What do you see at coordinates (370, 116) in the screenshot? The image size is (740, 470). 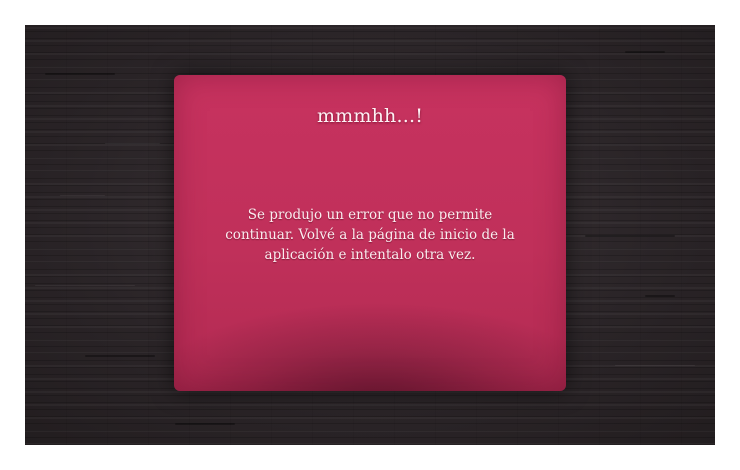 I see `error-title: mmmhh...!` at bounding box center [370, 116].